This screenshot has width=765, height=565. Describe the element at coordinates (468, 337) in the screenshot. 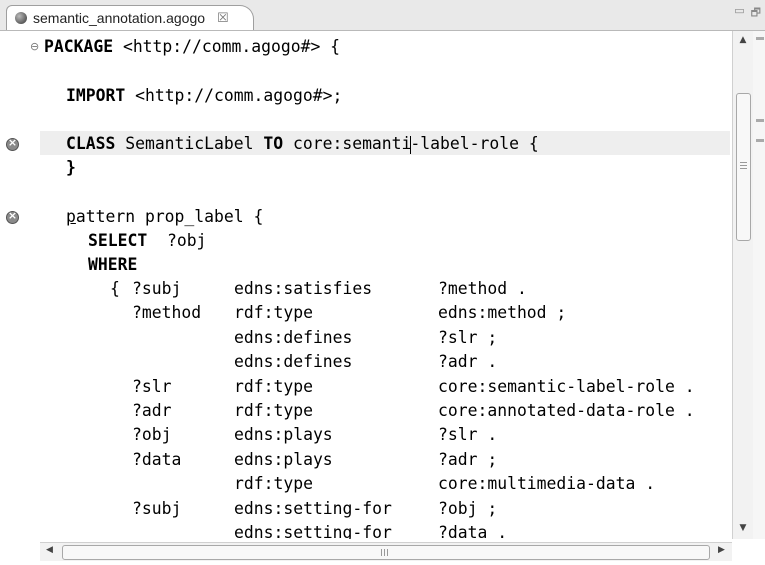

I see `triple-object: ?slr ;` at that location.